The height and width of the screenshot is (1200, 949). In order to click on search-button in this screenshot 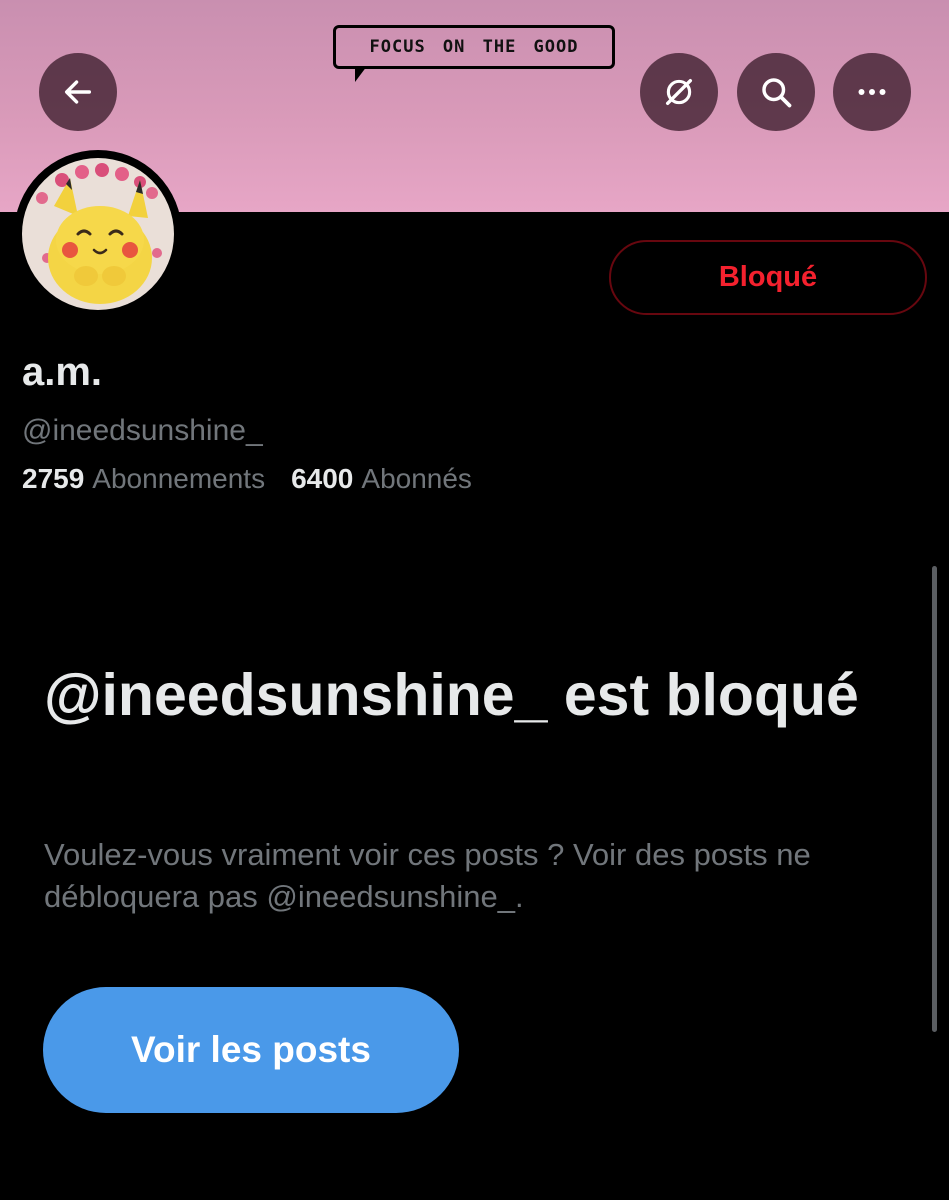, I will do `click(776, 92)`.